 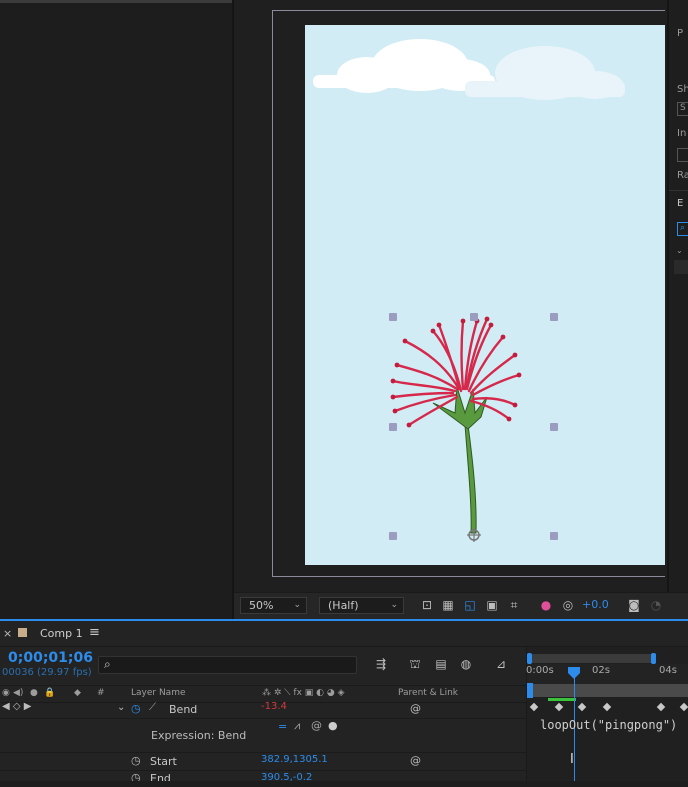 What do you see at coordinates (682, 89) in the screenshot?
I see `panel-label: Sh` at bounding box center [682, 89].